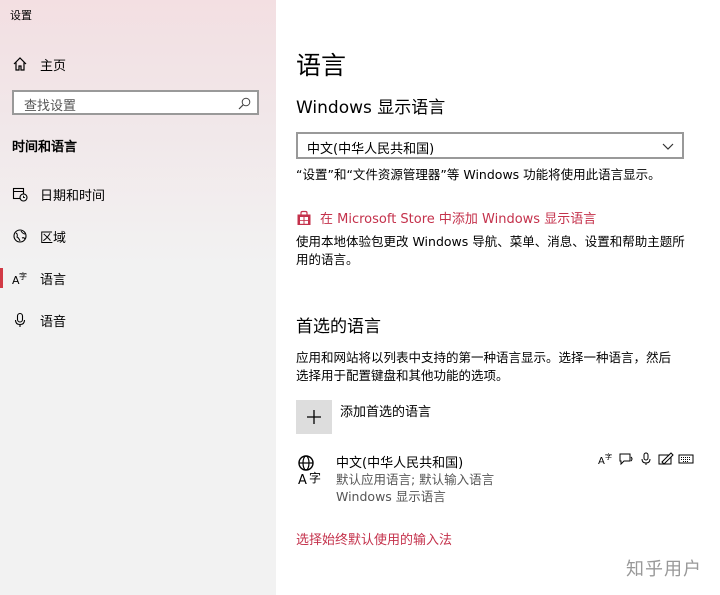 Image resolution: width=720 pixels, height=595 pixels. What do you see at coordinates (458, 219) in the screenshot?
I see `store-link-label: 在 Microsoft Store 中添加 Windows 显示语言` at bounding box center [458, 219].